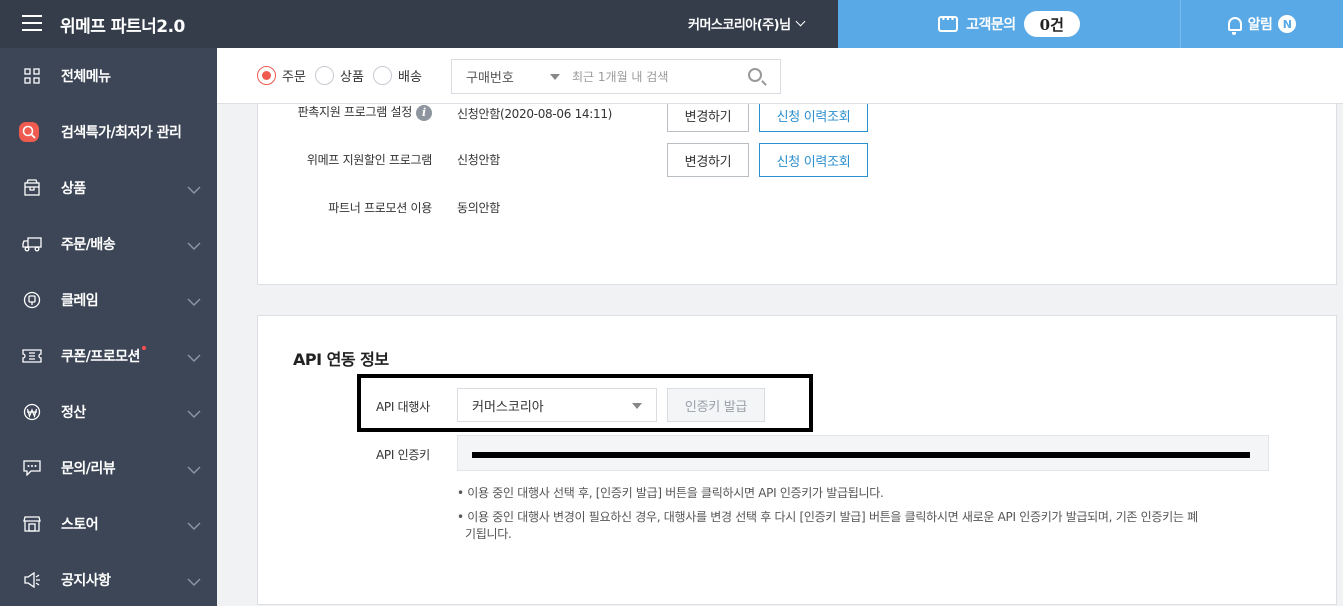 This screenshot has height=606, width=1343. What do you see at coordinates (32, 468) in the screenshot?
I see `chat-icon` at bounding box center [32, 468].